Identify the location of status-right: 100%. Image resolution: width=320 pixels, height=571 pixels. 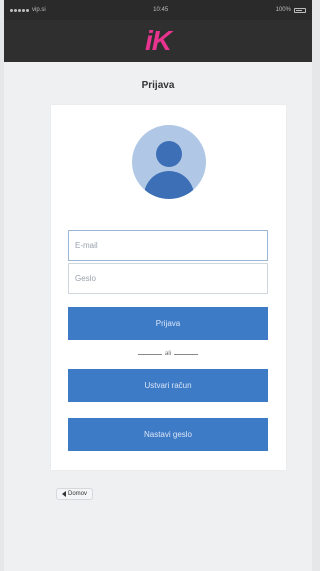
(291, 10).